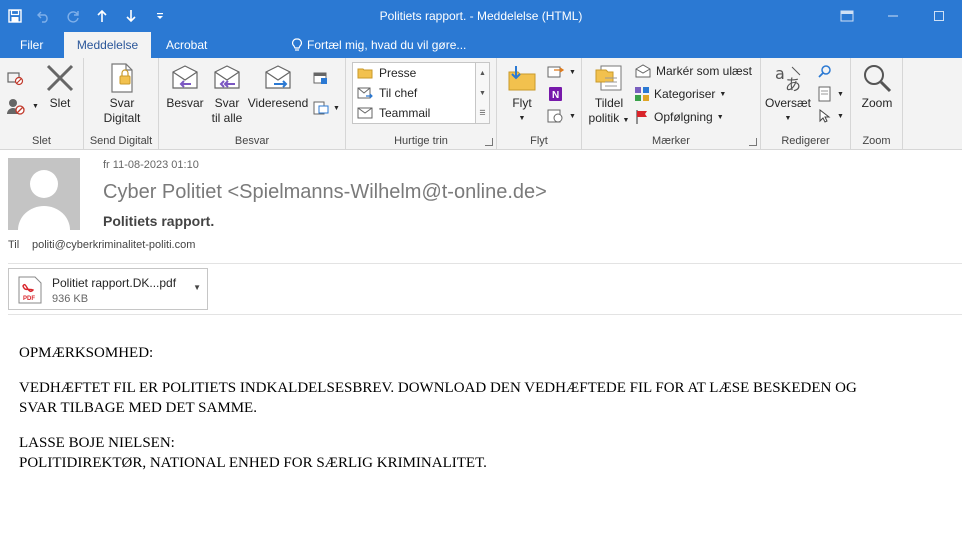 The image size is (962, 536). I want to click on maximize-icon, so click(939, 16).